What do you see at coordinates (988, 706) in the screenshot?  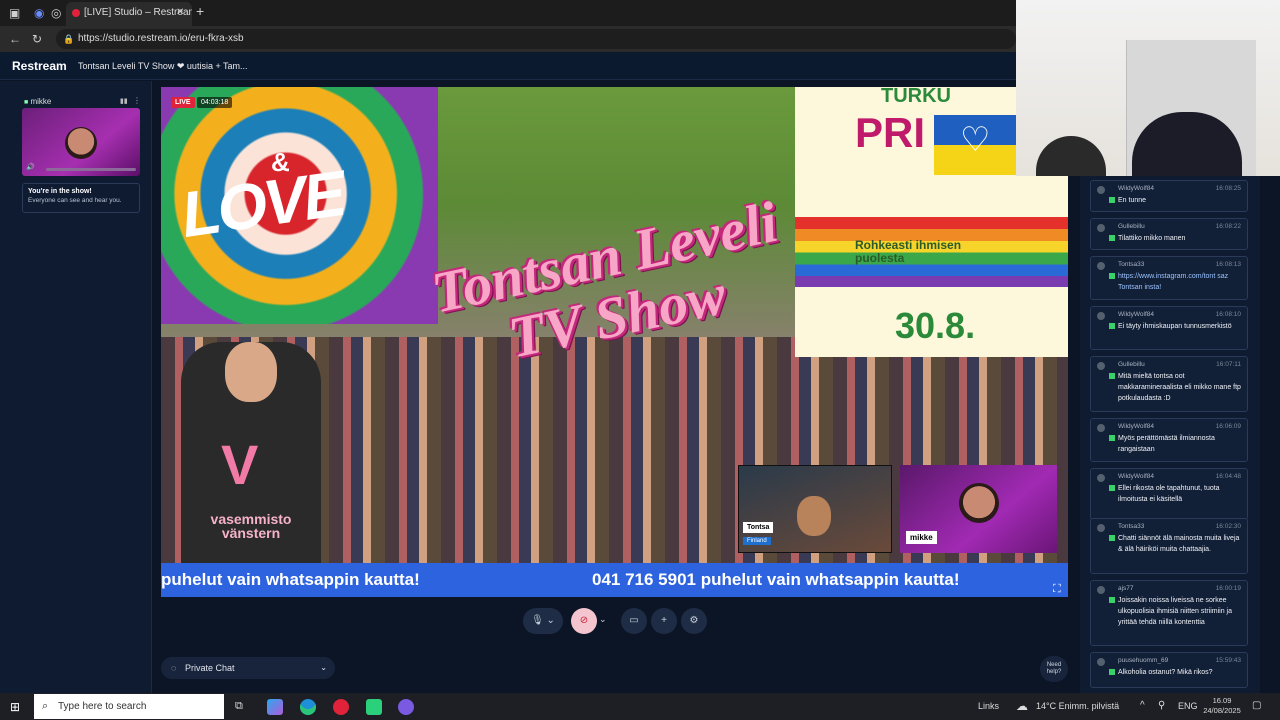 I see `links-toolbar: Links` at bounding box center [988, 706].